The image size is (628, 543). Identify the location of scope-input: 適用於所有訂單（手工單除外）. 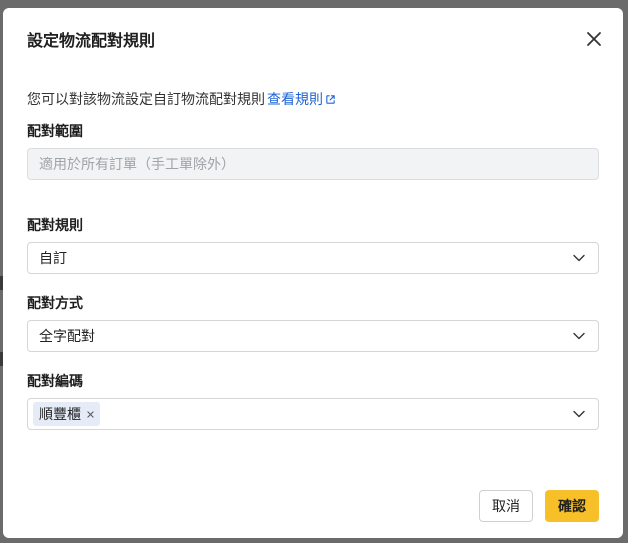
(313, 164).